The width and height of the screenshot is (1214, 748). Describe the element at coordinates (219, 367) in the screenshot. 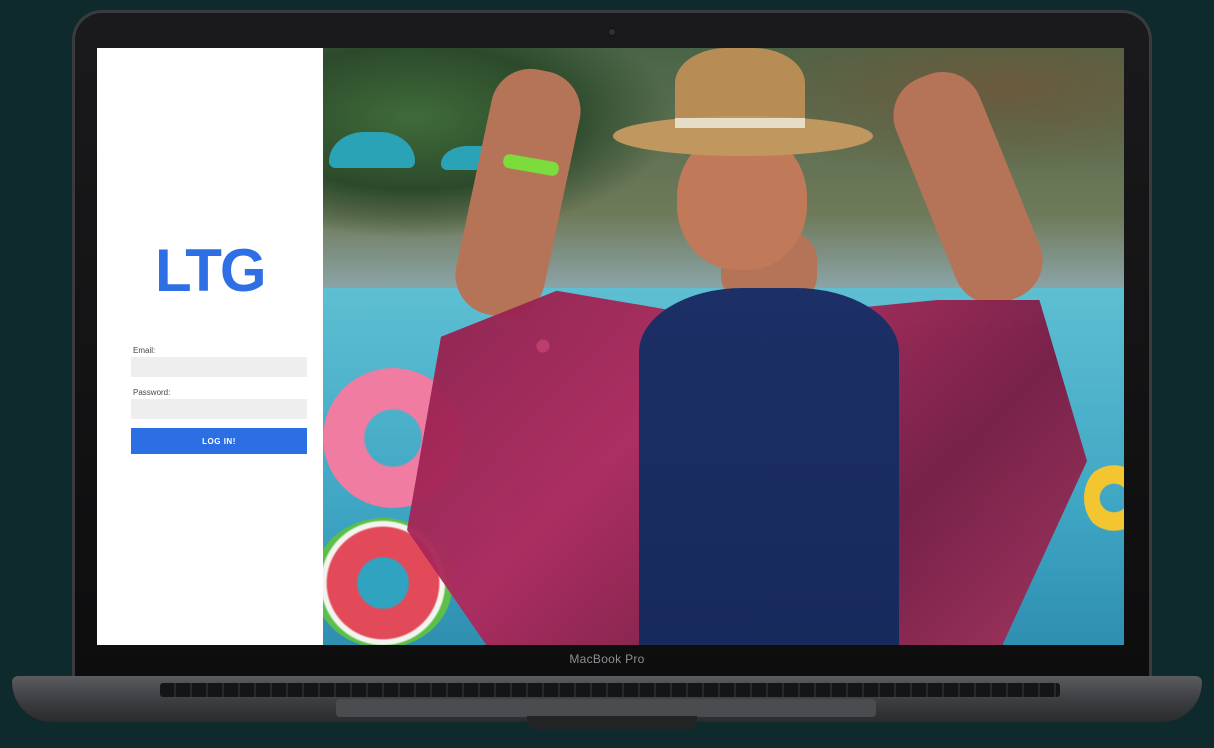

I see `email-field` at that location.